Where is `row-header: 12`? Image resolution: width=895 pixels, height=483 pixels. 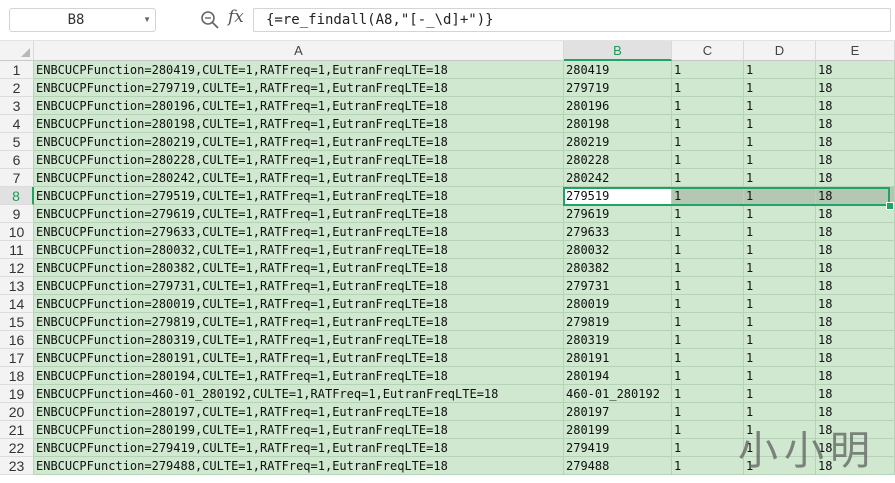 row-header: 12 is located at coordinates (17, 268).